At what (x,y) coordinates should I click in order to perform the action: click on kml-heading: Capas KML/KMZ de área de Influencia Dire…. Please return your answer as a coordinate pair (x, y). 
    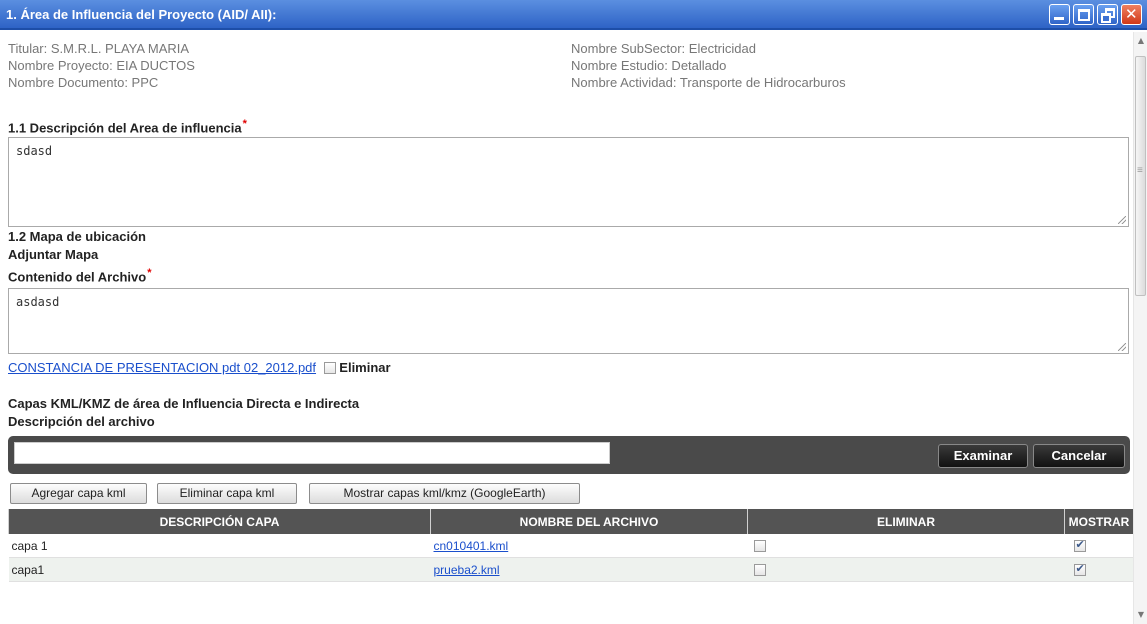
    Looking at the image, I should click on (184, 403).